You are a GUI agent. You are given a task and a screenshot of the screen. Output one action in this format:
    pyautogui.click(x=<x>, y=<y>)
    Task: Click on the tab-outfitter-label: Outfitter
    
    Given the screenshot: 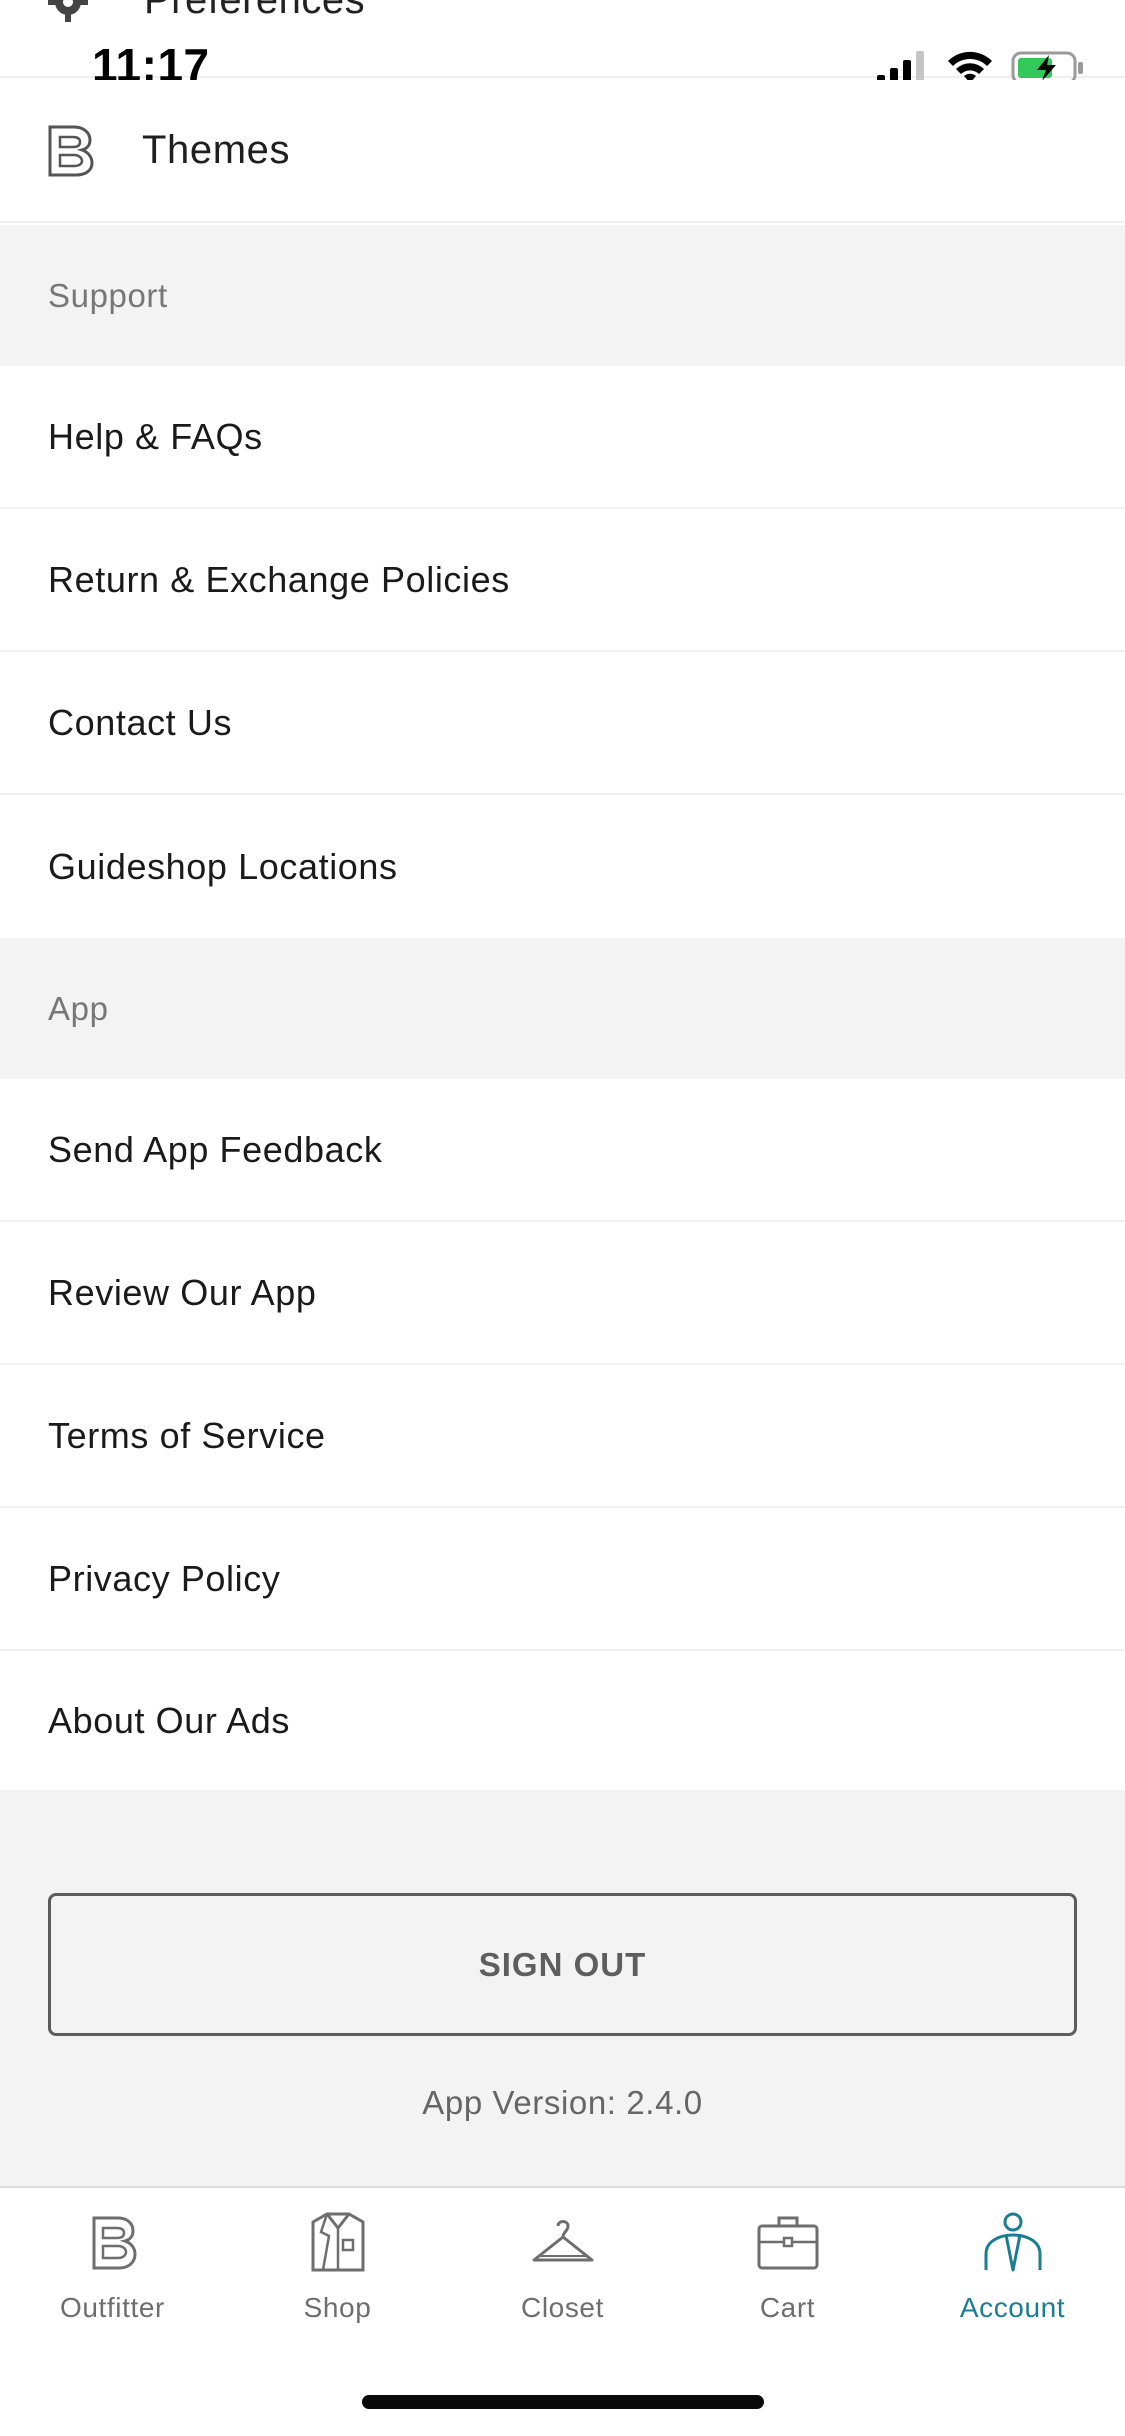 What is the action you would take?
    pyautogui.click(x=112, y=2307)
    